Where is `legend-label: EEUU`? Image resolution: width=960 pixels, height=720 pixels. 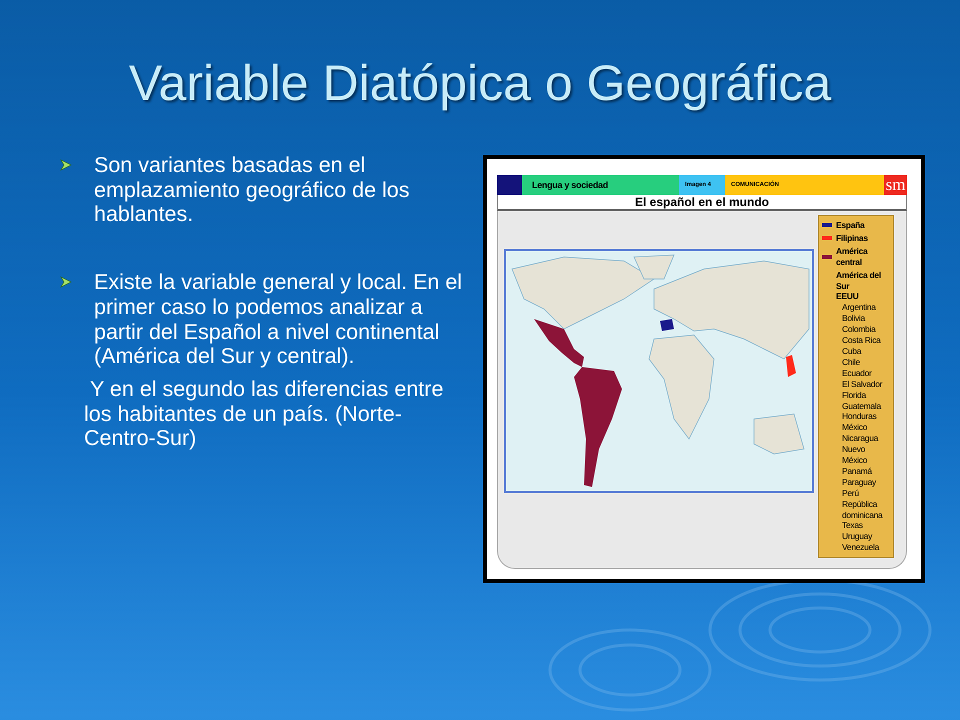
legend-label: EEUU is located at coordinates (847, 296).